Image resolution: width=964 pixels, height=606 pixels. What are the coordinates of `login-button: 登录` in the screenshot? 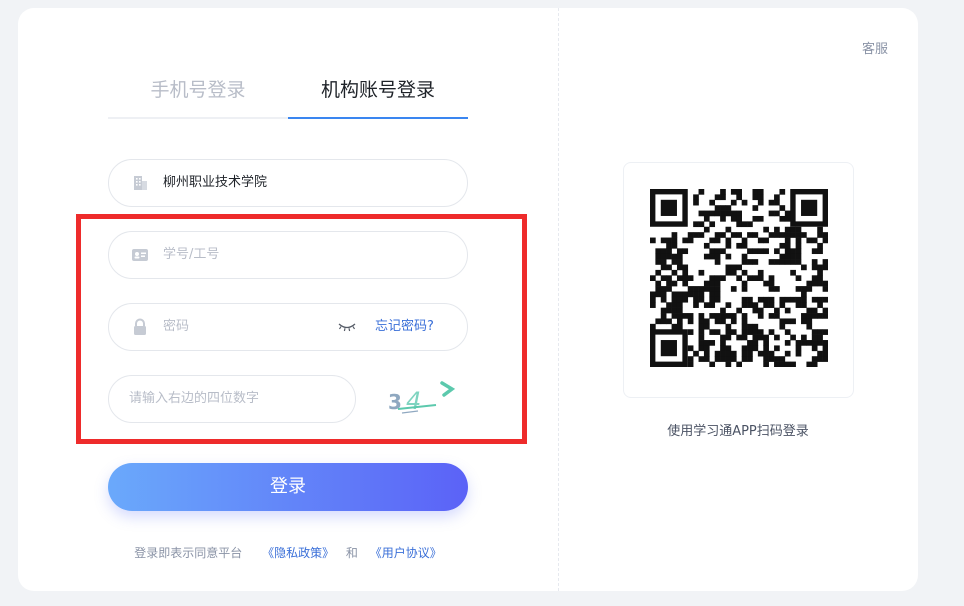 It's located at (288, 487).